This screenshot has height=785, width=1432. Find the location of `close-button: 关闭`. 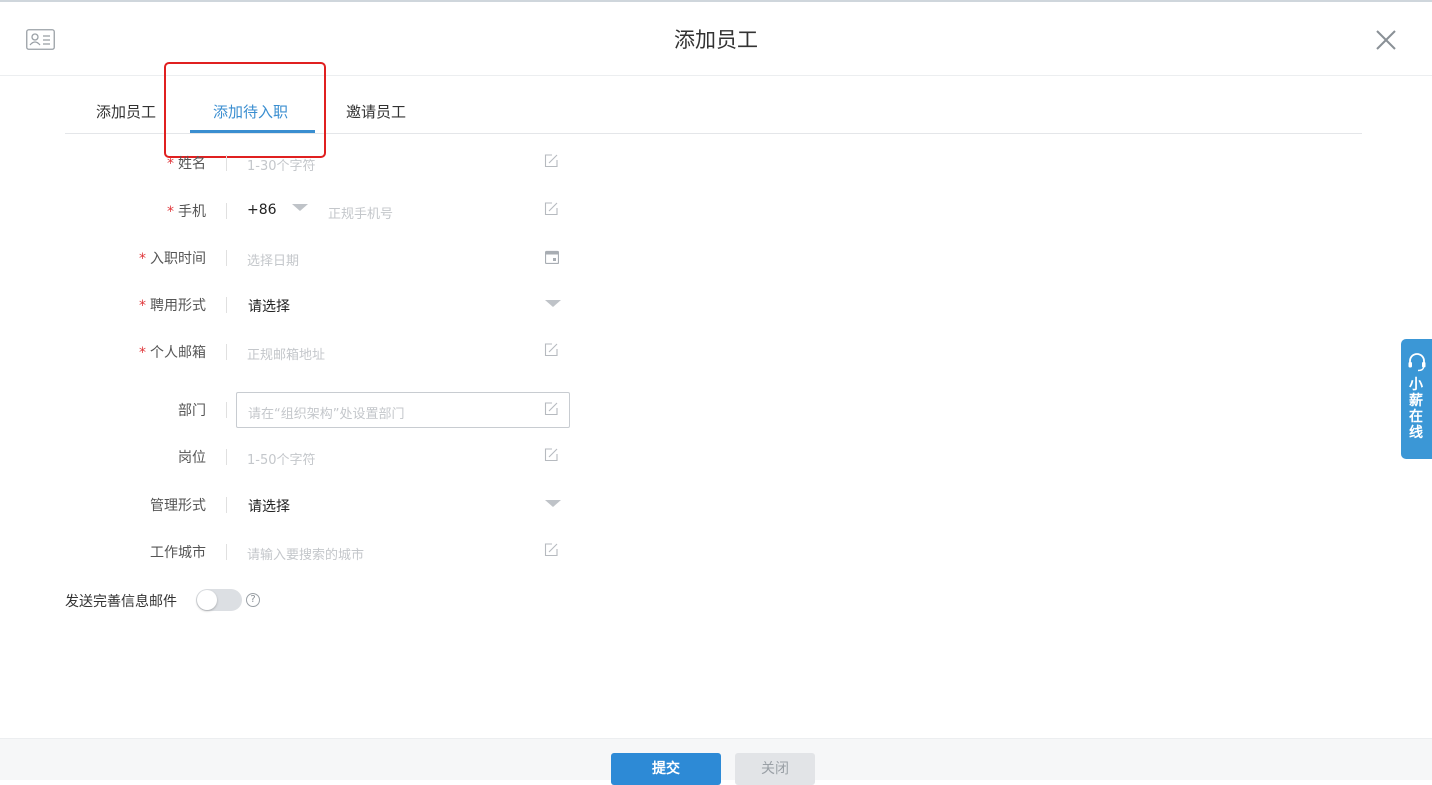

close-button: 关闭 is located at coordinates (775, 769).